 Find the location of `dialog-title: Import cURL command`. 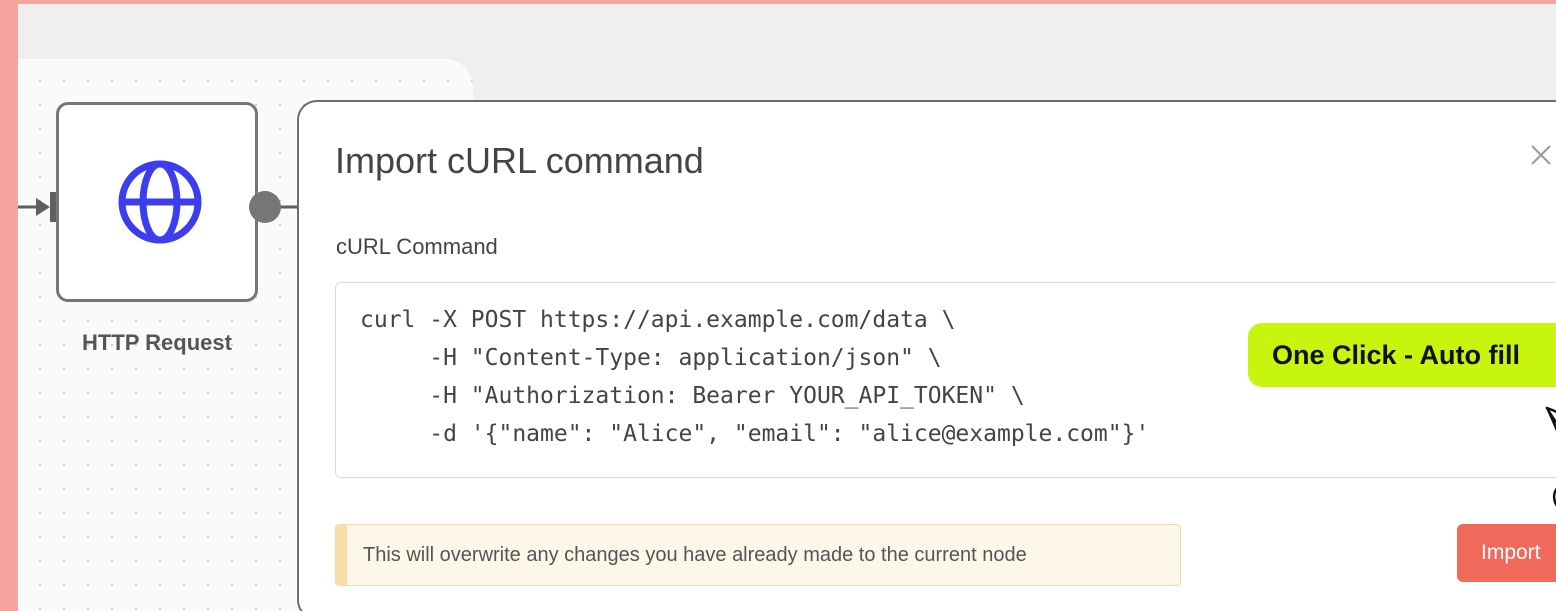

dialog-title: Import cURL command is located at coordinates (519, 160).